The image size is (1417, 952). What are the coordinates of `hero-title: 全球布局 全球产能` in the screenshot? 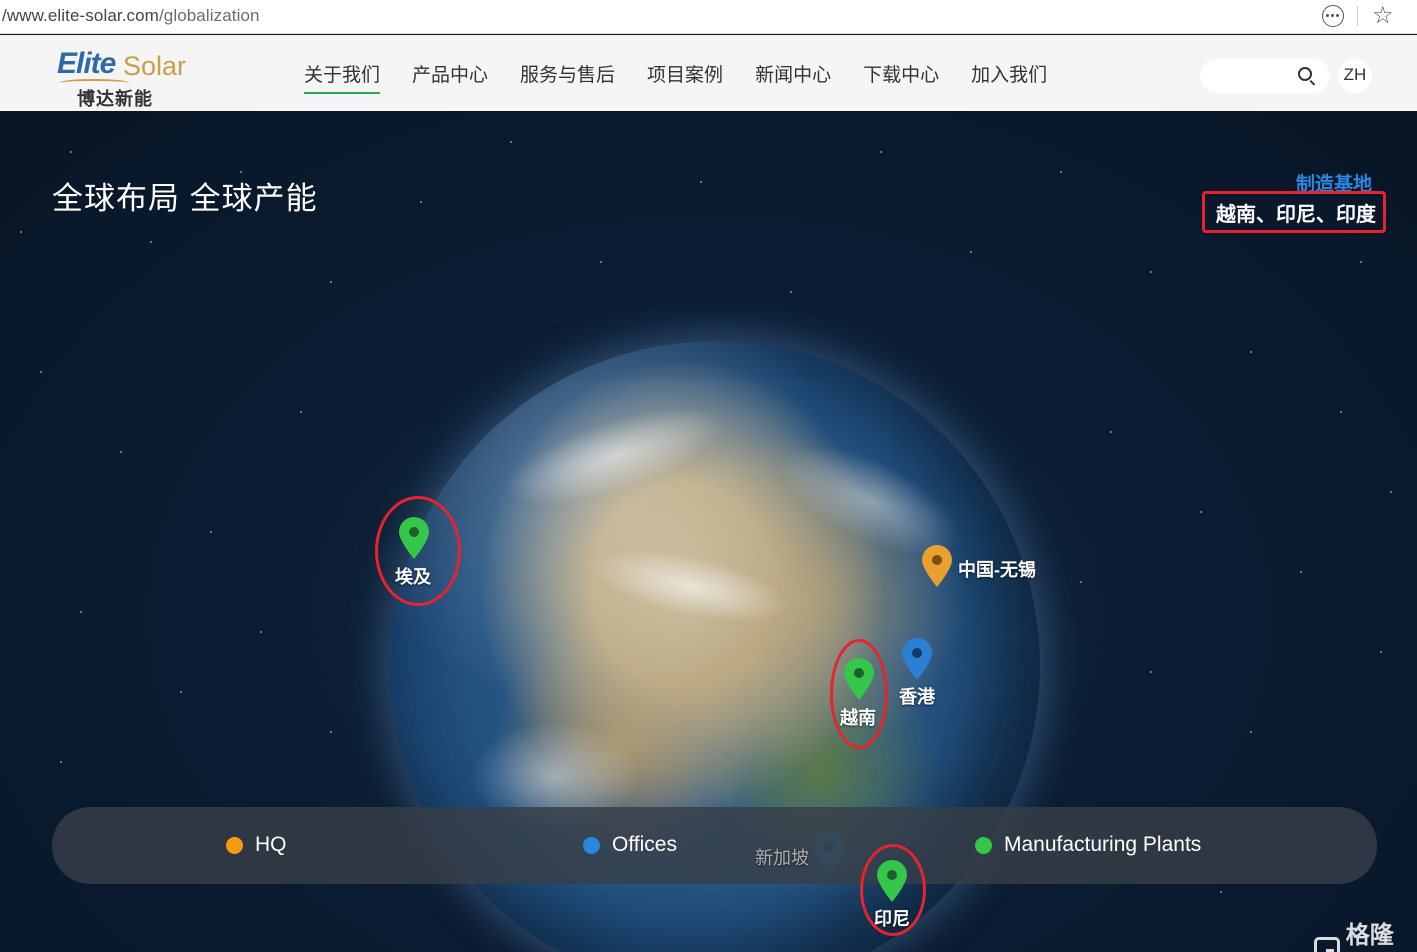 It's located at (185, 198).